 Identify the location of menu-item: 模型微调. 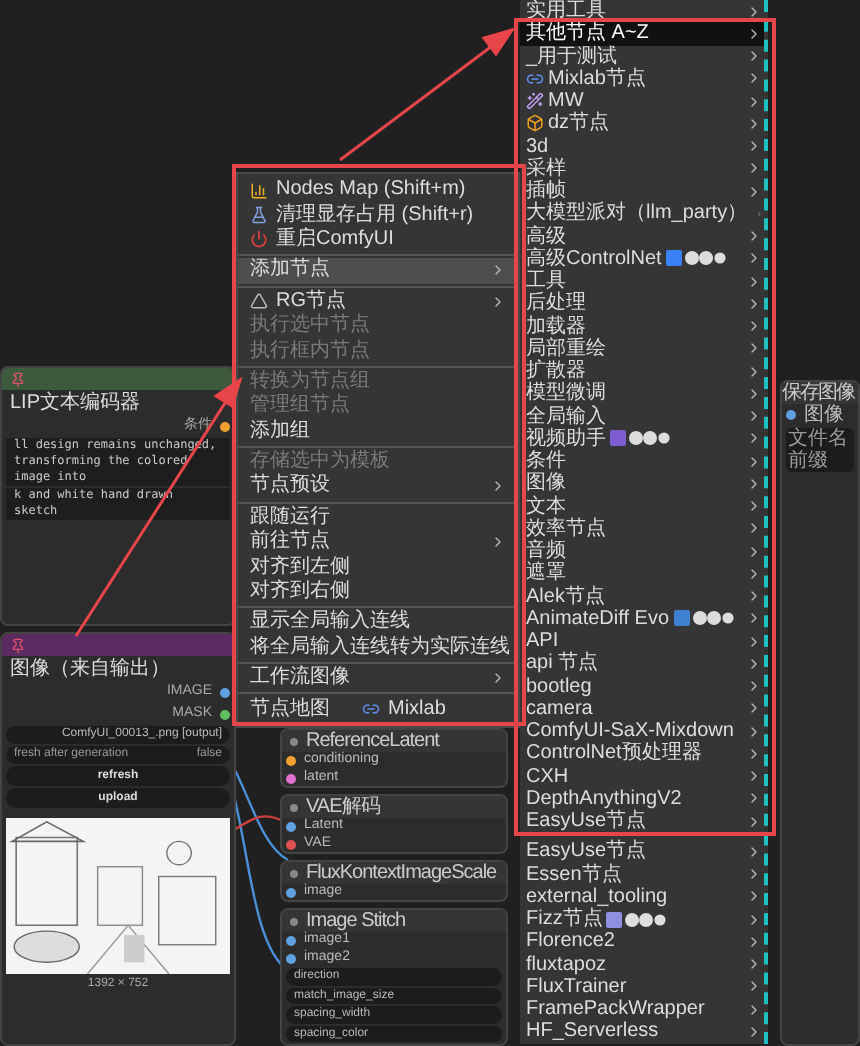
(642, 393).